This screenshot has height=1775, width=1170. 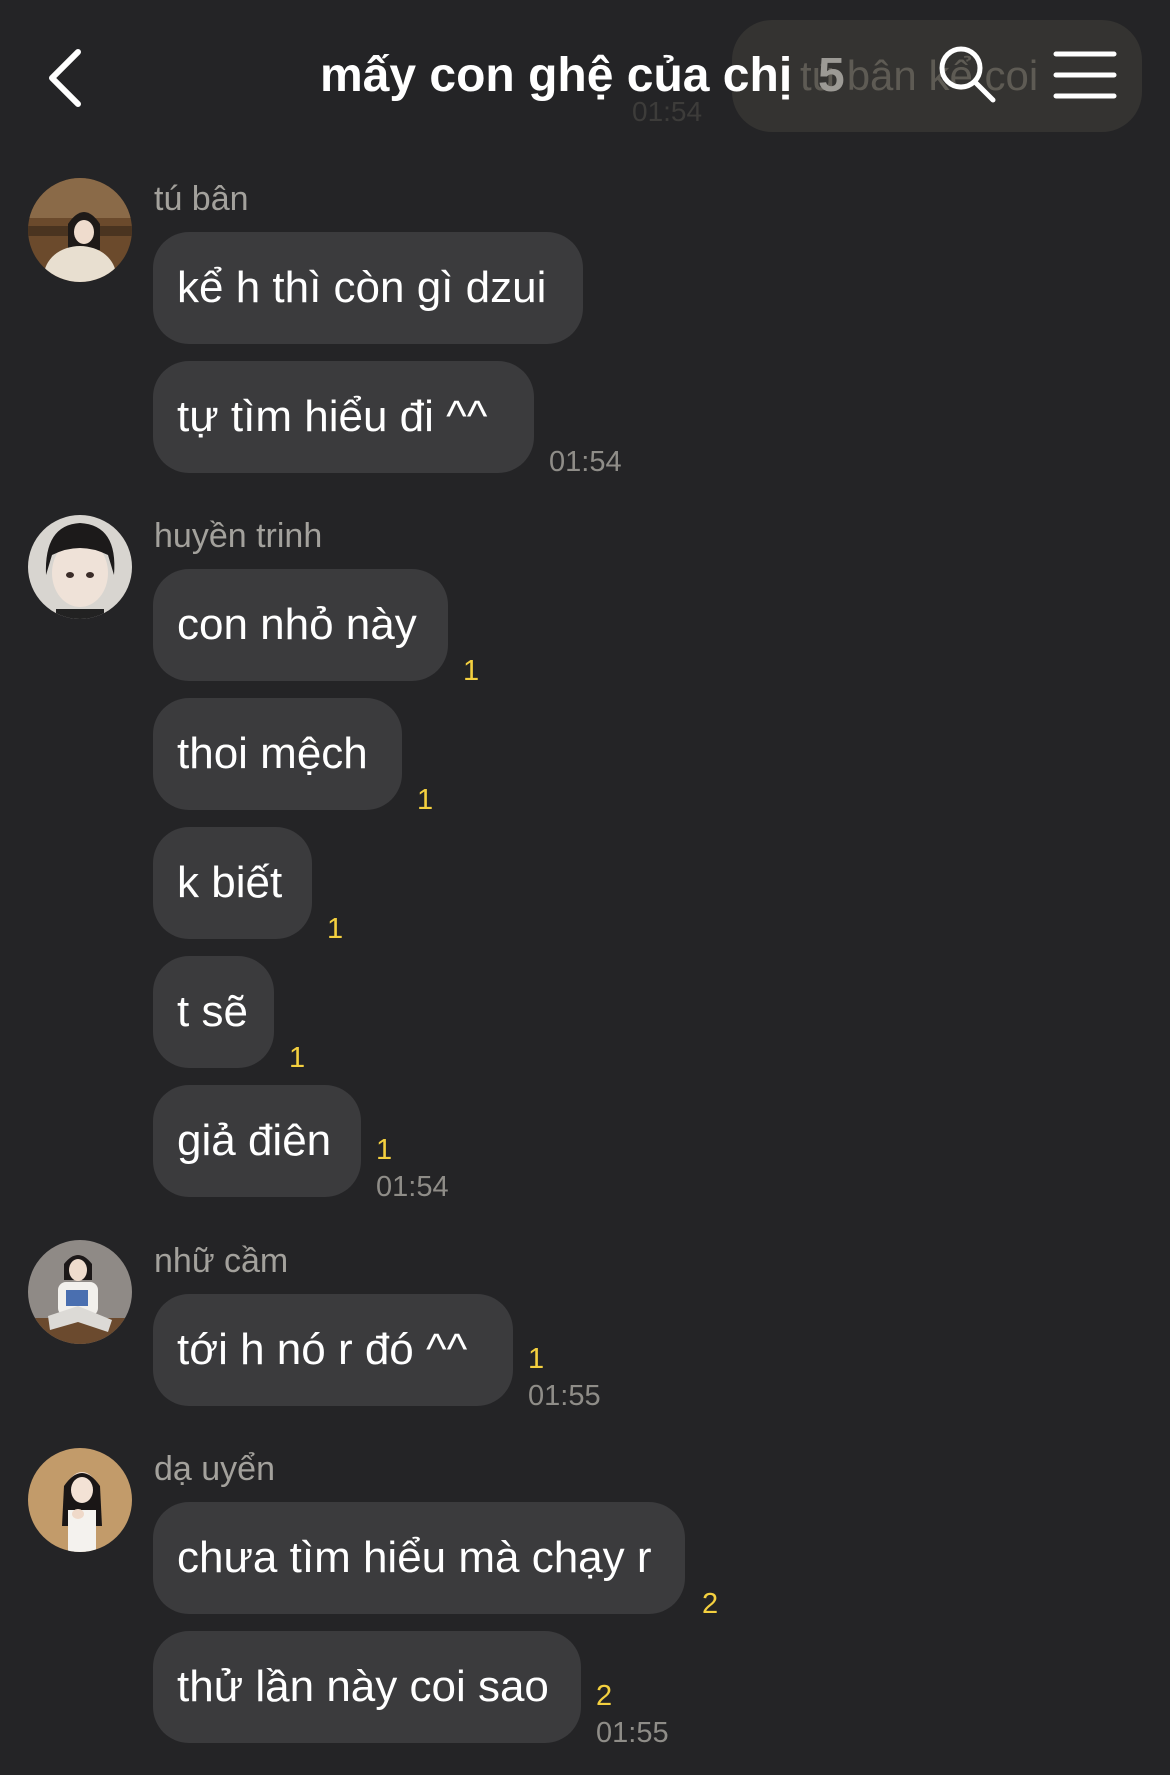 I want to click on sender-name: dạ uyển, so click(x=214, y=1469).